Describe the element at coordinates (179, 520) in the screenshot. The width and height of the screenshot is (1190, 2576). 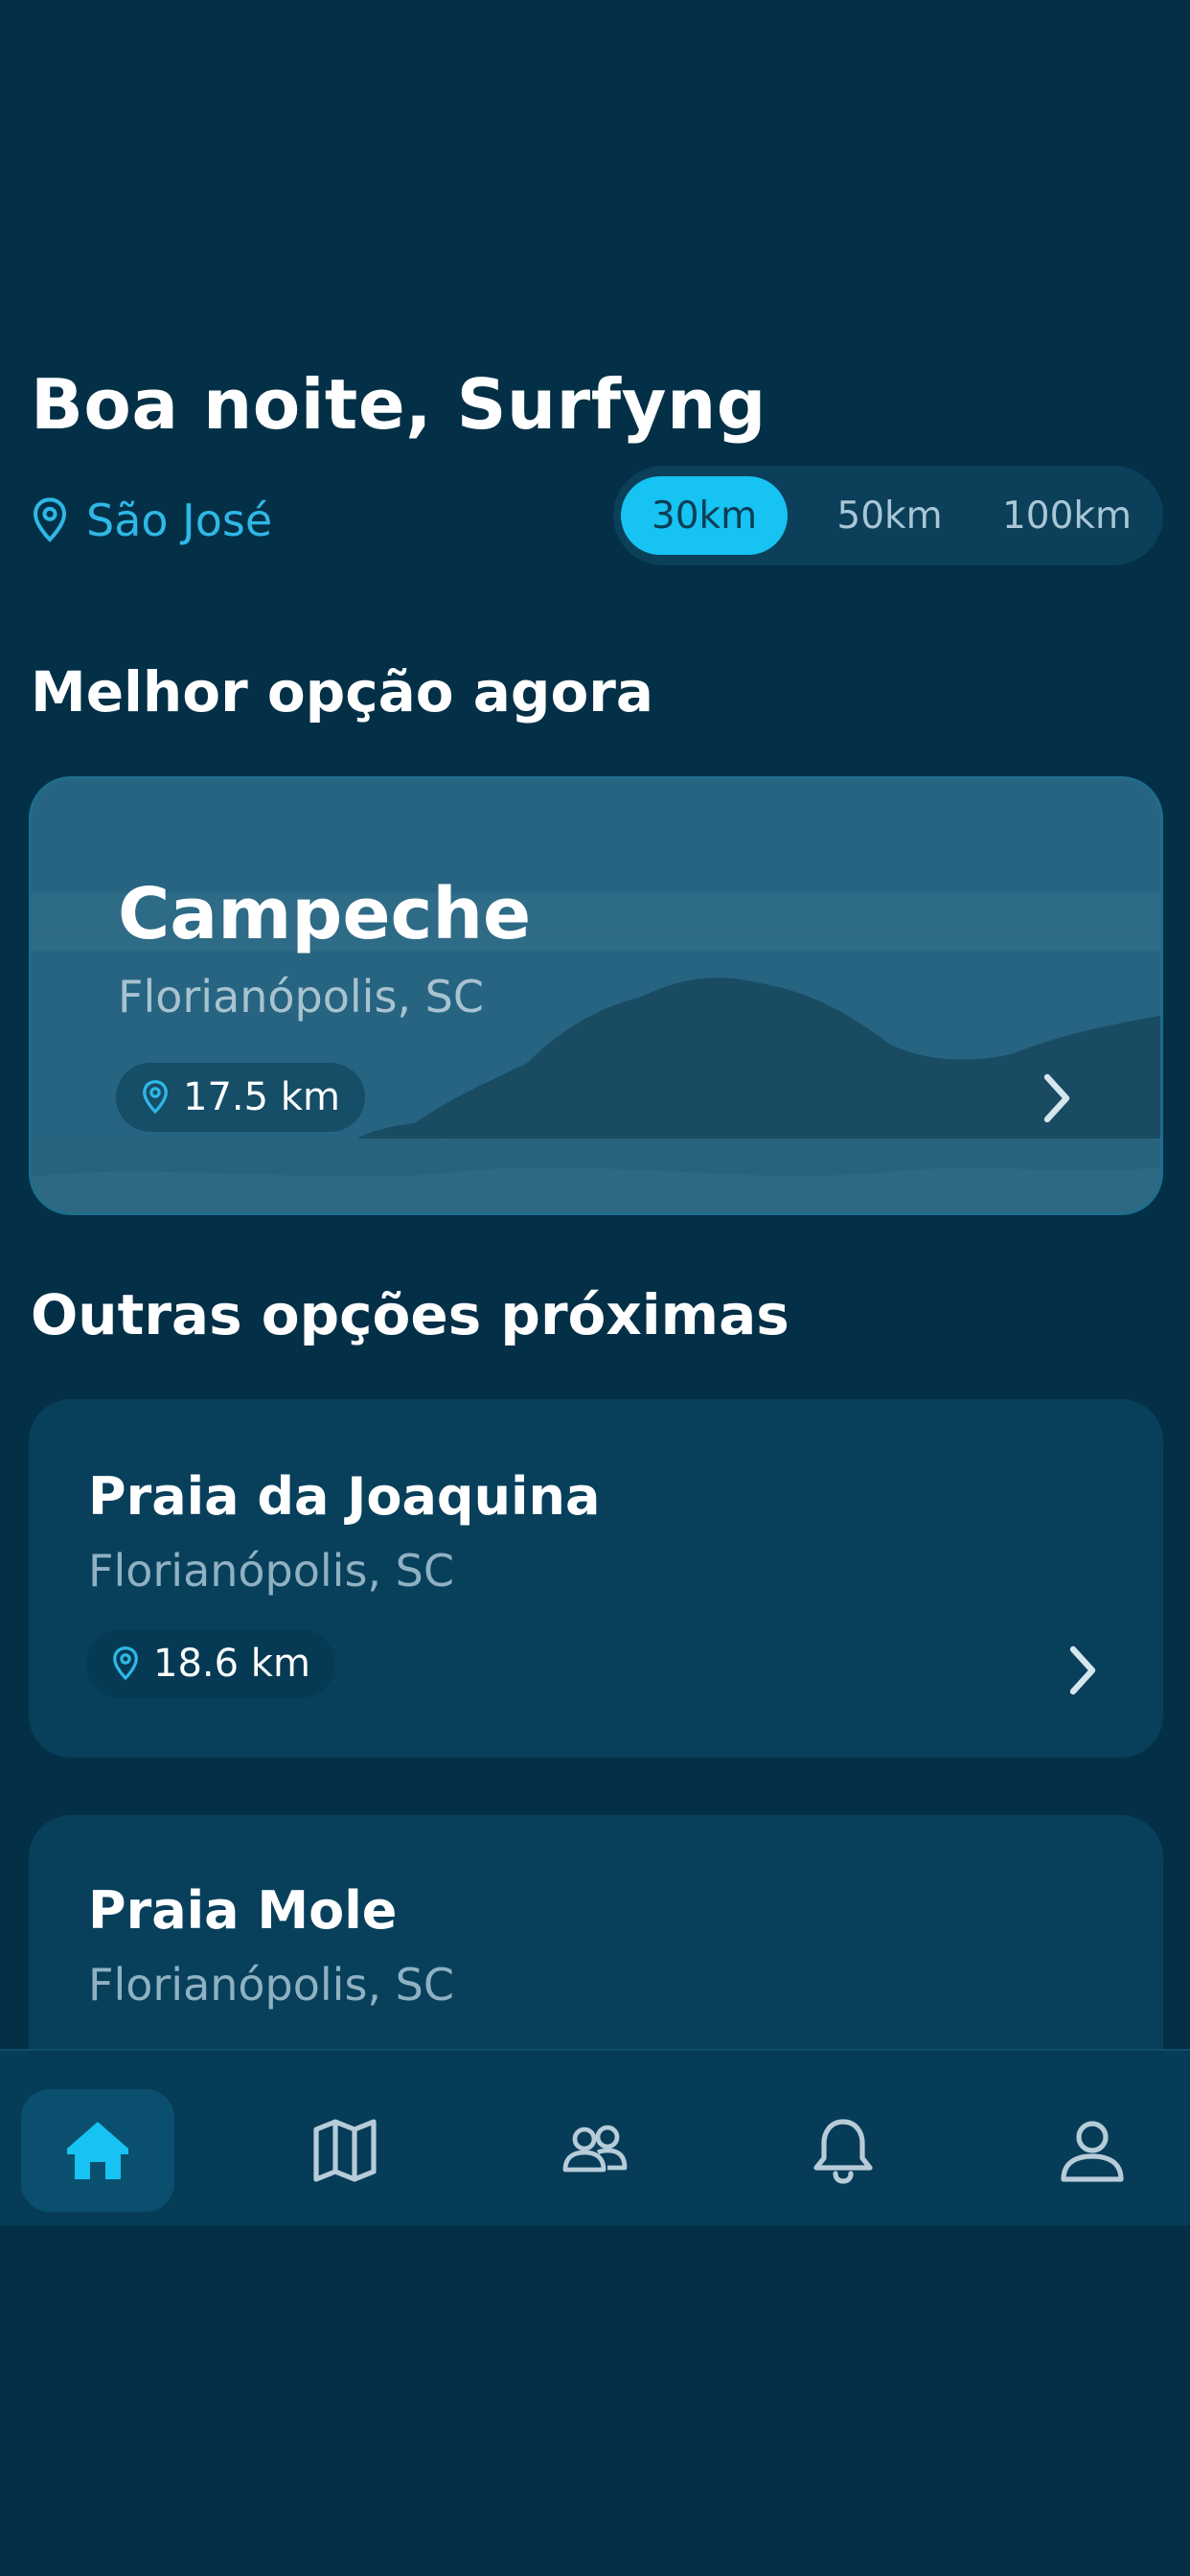
I see `location-label: São José` at that location.